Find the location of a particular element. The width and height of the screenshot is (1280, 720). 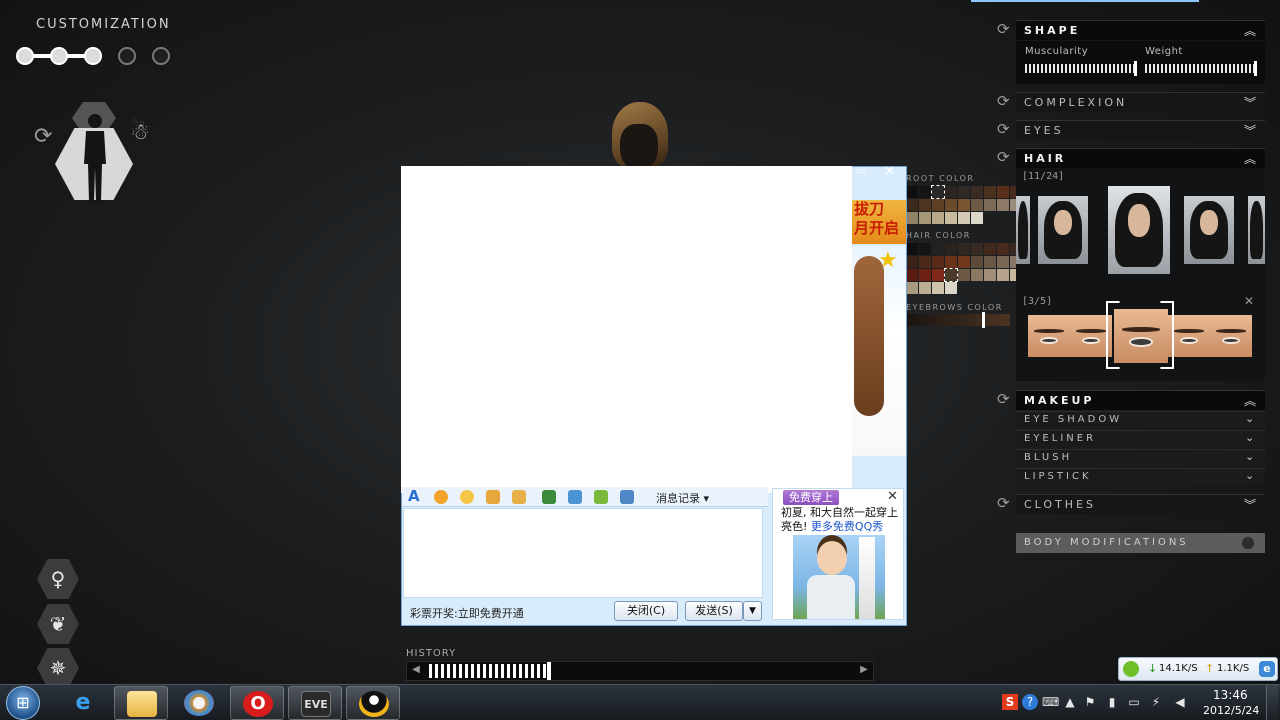

person-icon: ☃ is located at coordinates (140, 132).